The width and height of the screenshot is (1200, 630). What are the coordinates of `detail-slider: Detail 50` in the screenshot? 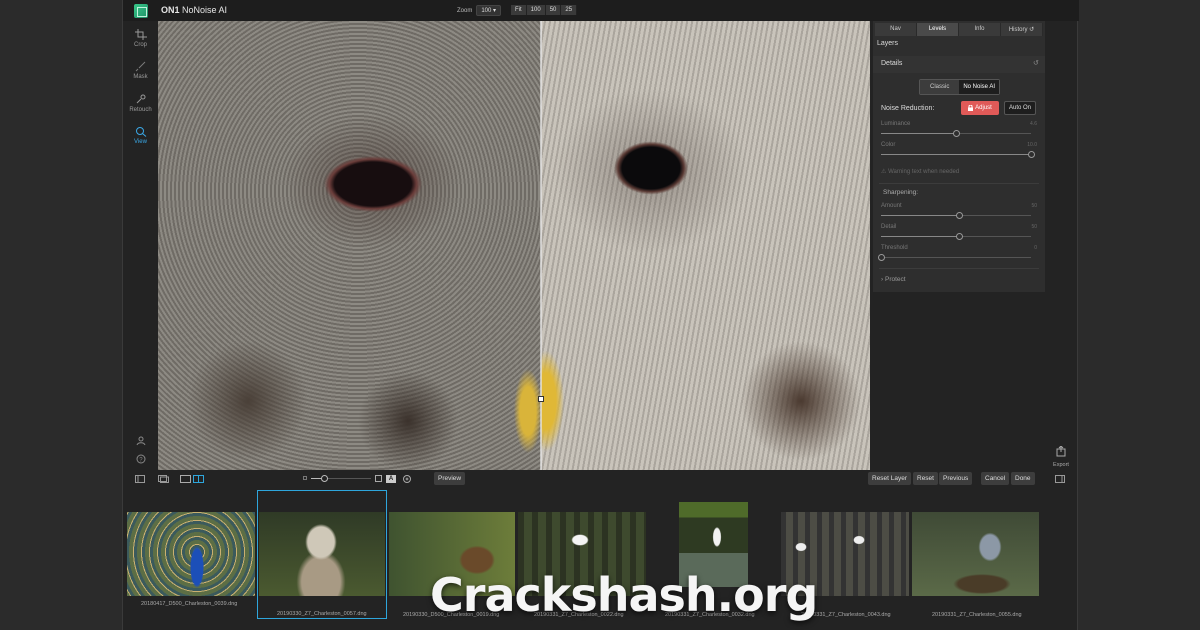 It's located at (959, 232).